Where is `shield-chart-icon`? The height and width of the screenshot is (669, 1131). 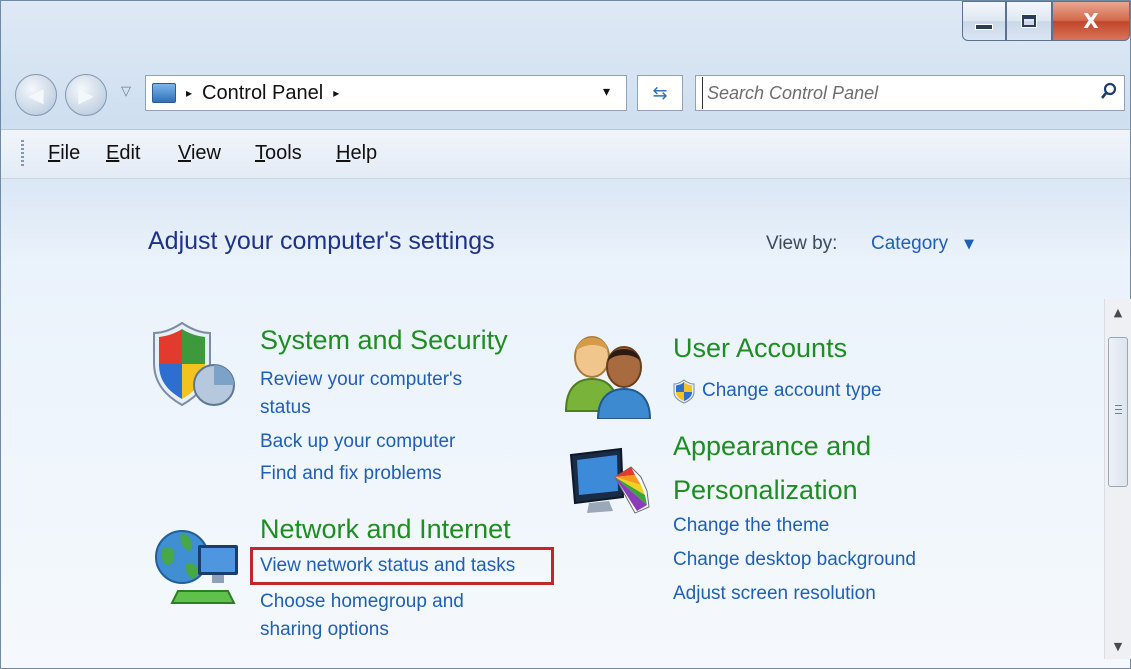 shield-chart-icon is located at coordinates (194, 364).